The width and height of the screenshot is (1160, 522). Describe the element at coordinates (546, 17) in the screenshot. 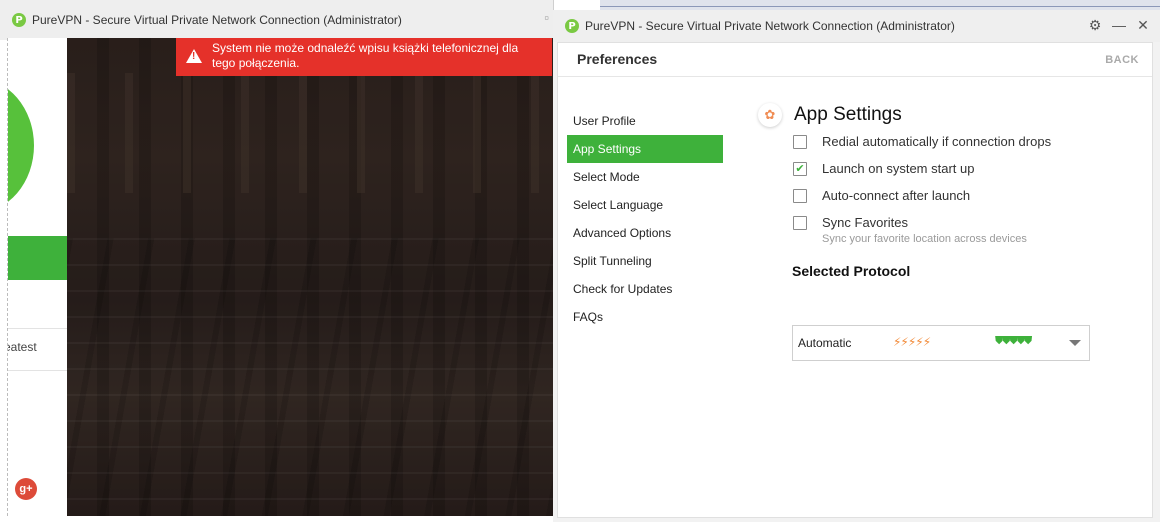

I see `close-icon: ▫` at that location.